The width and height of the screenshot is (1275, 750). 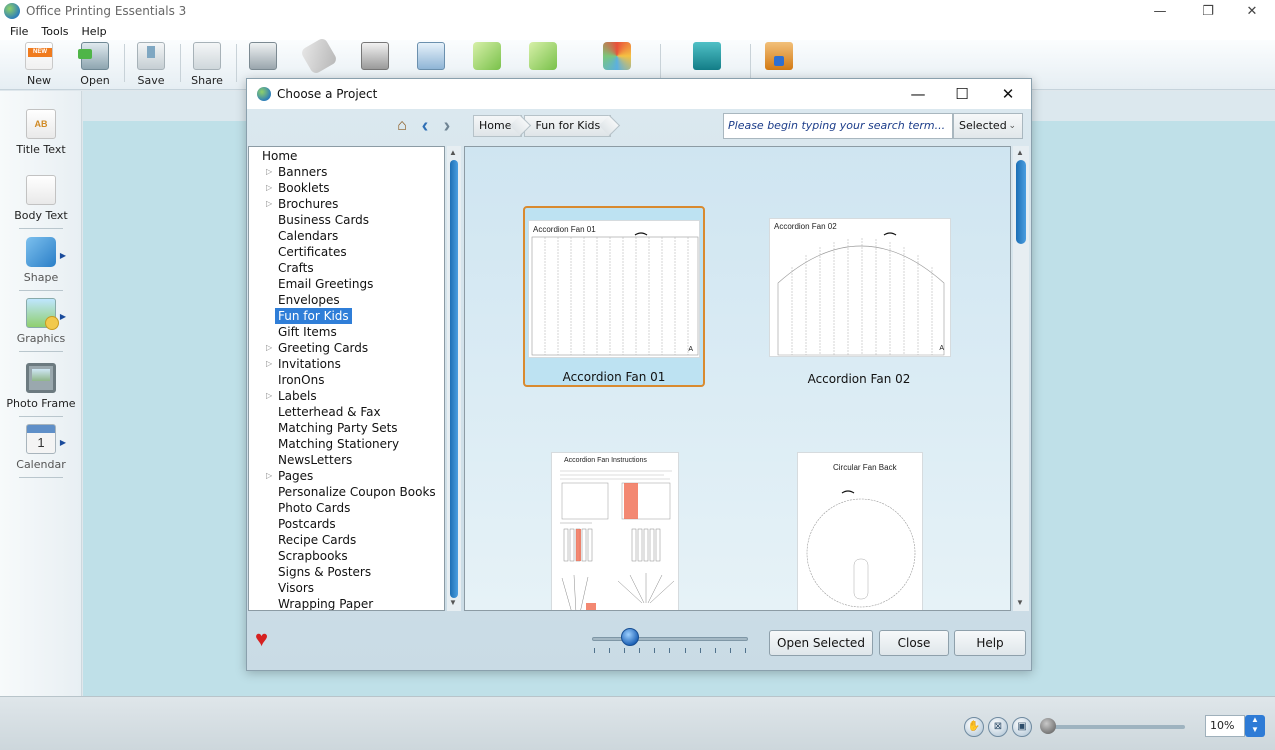 What do you see at coordinates (309, 364) in the screenshot?
I see `tree-item: Invitations` at bounding box center [309, 364].